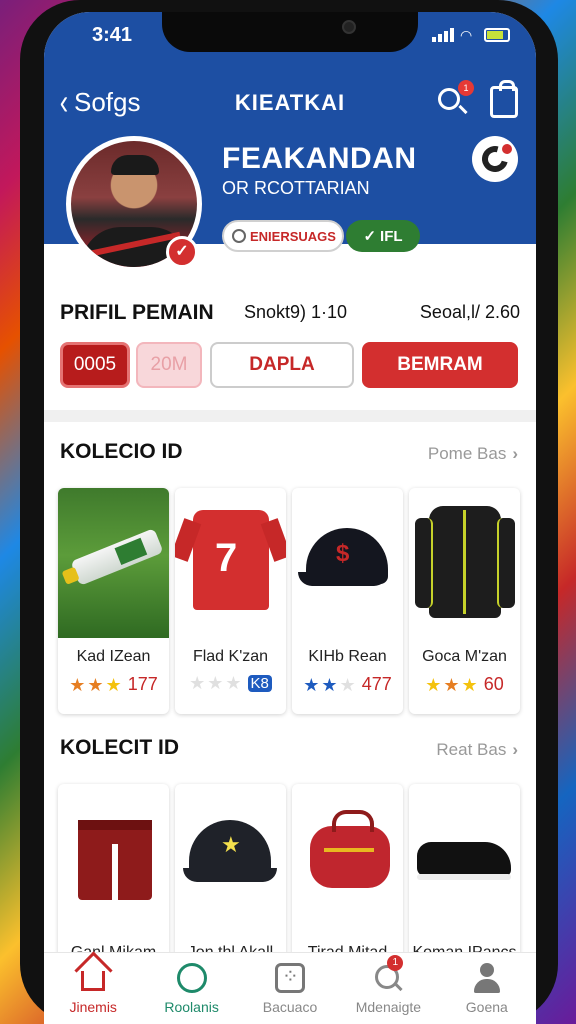 The height and width of the screenshot is (1024, 576). What do you see at coordinates (473, 454) in the screenshot?
I see `see-all-link: Pome Bas ›` at bounding box center [473, 454].